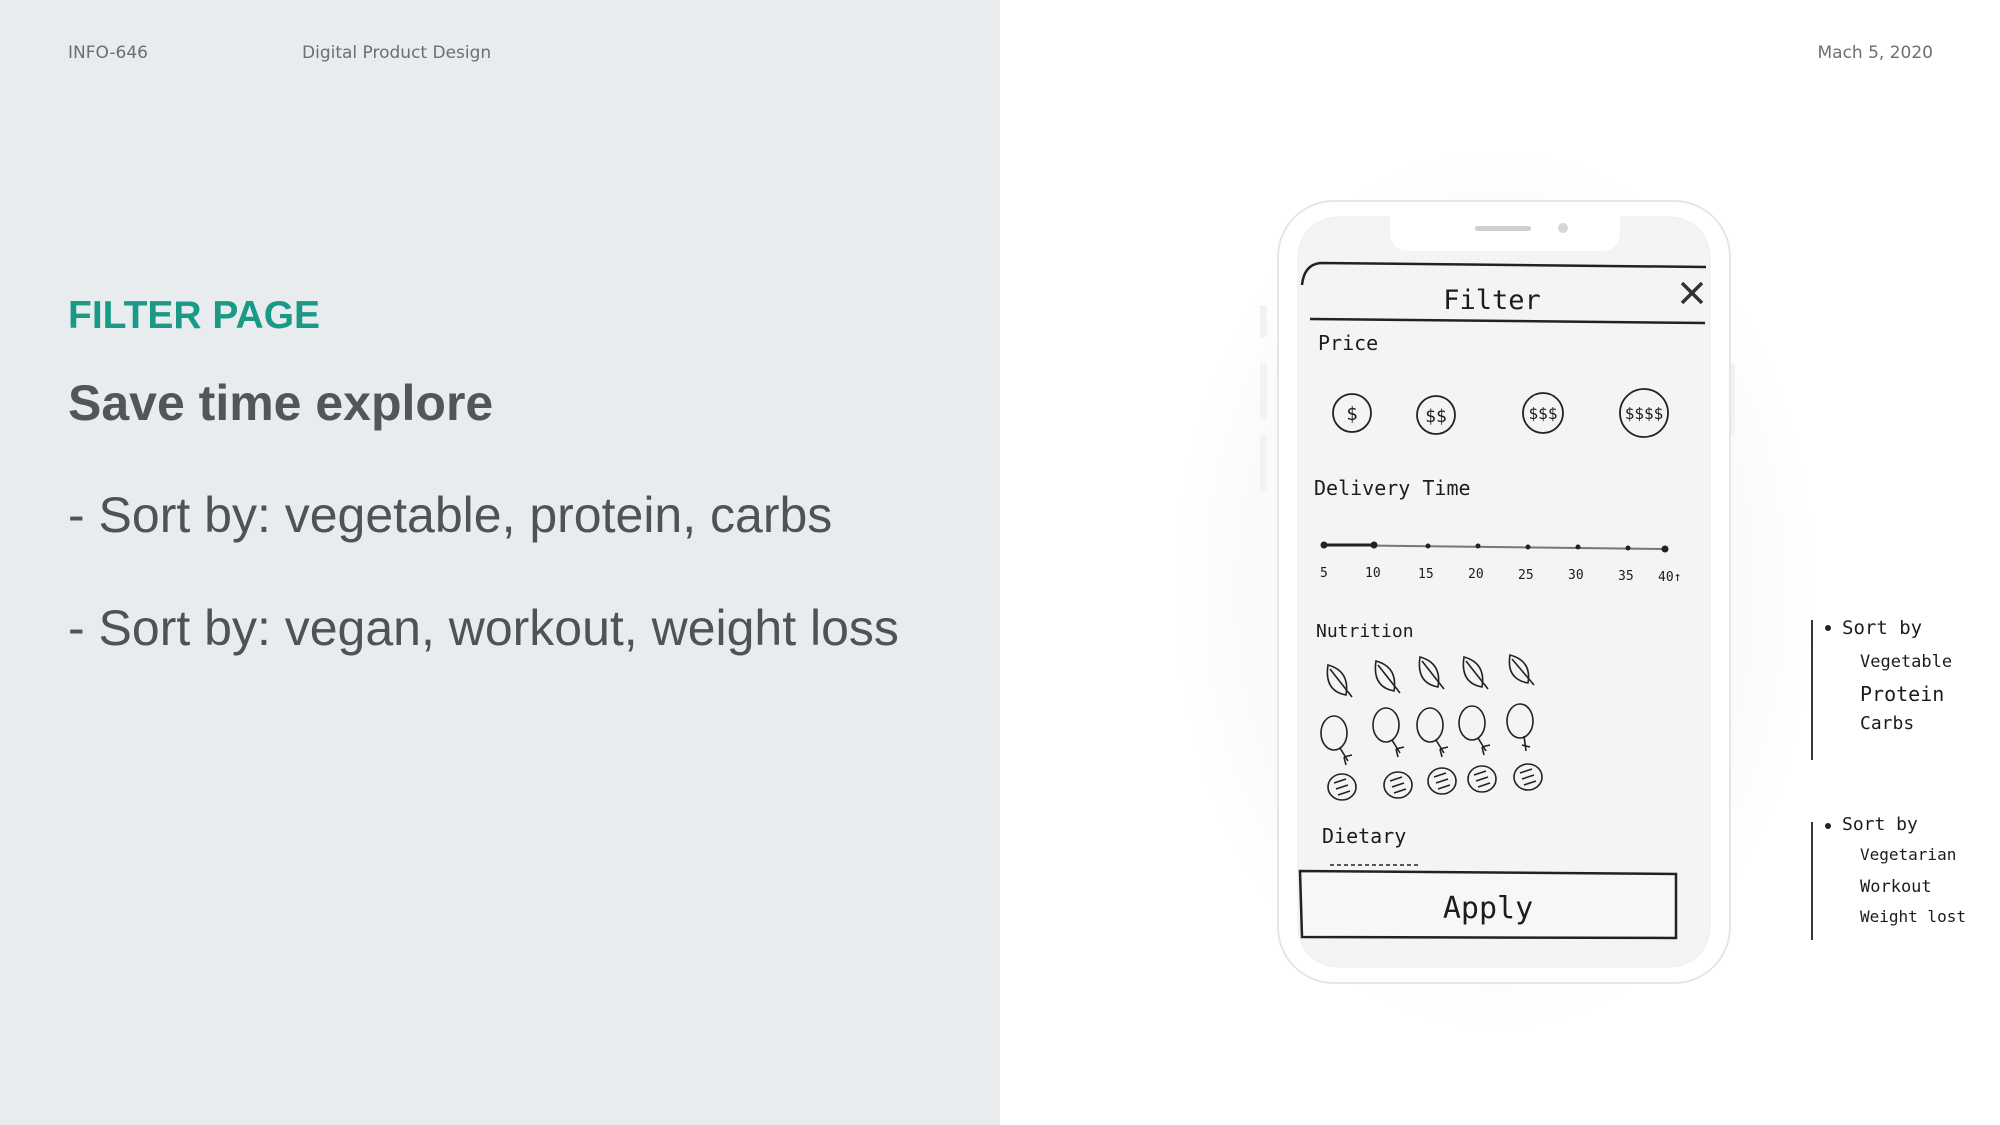 The height and width of the screenshot is (1125, 2000). What do you see at coordinates (1913, 916) in the screenshot?
I see `note-text: Weight lost` at bounding box center [1913, 916].